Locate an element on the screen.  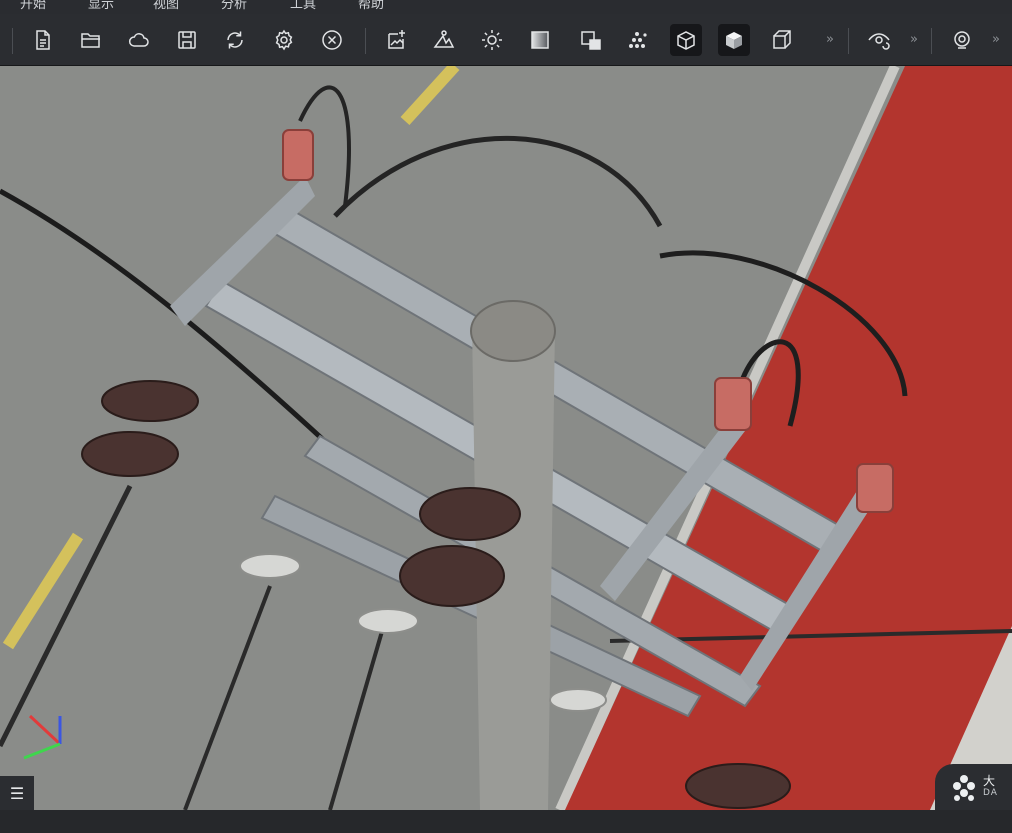
settings-button is located at coordinates (284, 40).